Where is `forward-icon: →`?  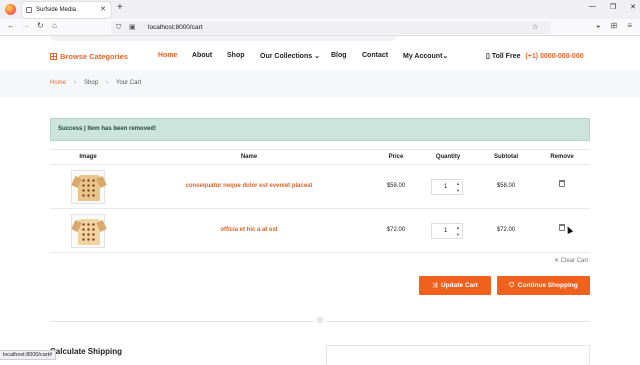 forward-icon: → is located at coordinates (26, 25).